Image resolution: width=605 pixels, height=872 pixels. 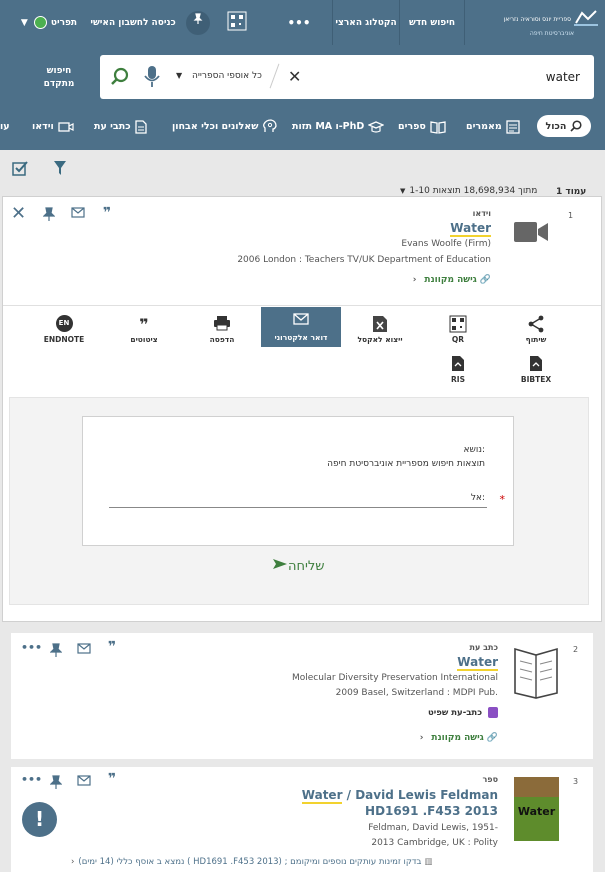 What do you see at coordinates (60, 169) in the screenshot?
I see `filter-icon` at bounding box center [60, 169].